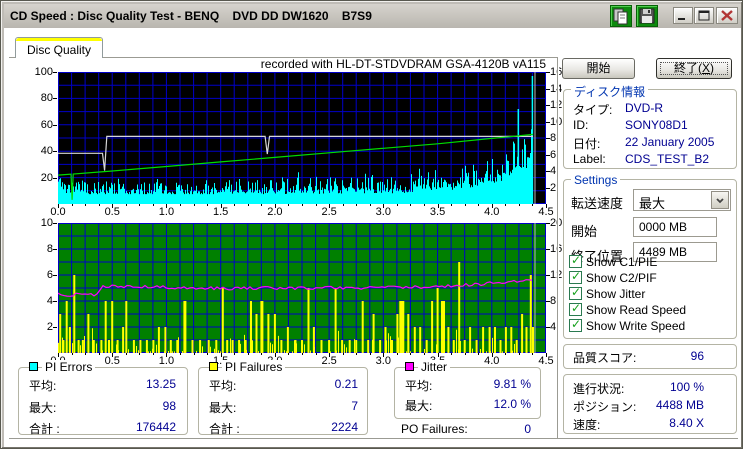 The image size is (743, 449). What do you see at coordinates (43, 72) in the screenshot?
I see `top-chart-left-tick-label: 100` at bounding box center [43, 72].